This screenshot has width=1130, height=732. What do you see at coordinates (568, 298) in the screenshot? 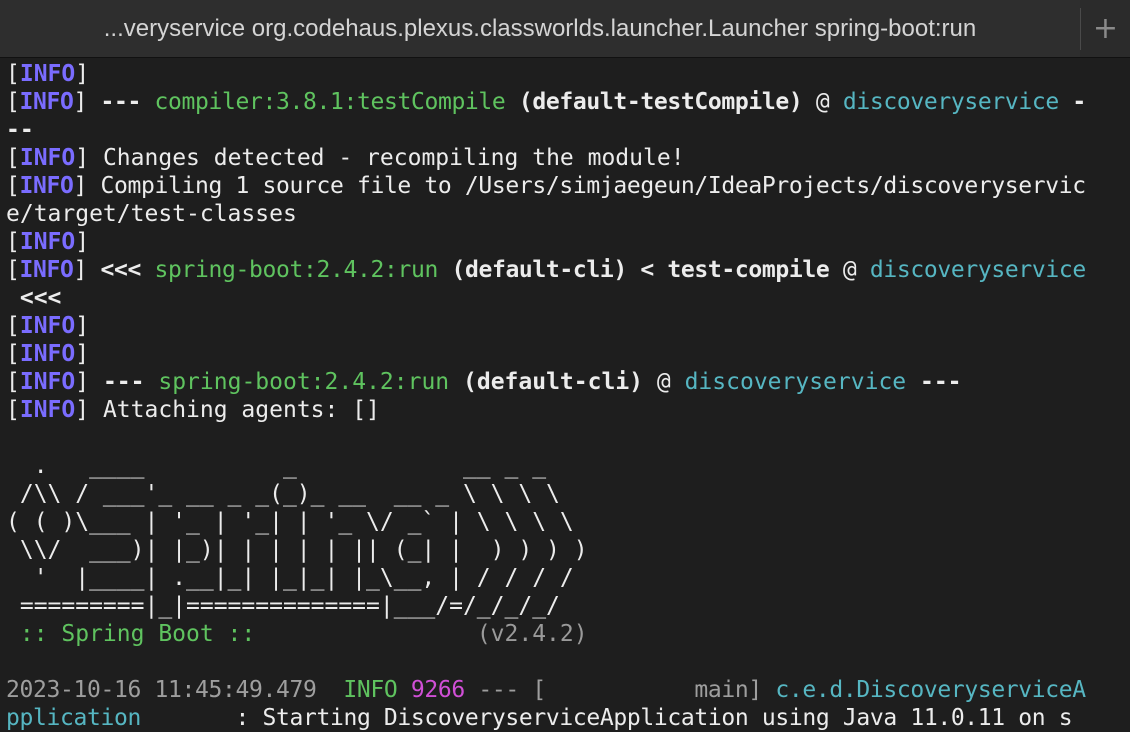
I see `log-line: <<<` at bounding box center [568, 298].